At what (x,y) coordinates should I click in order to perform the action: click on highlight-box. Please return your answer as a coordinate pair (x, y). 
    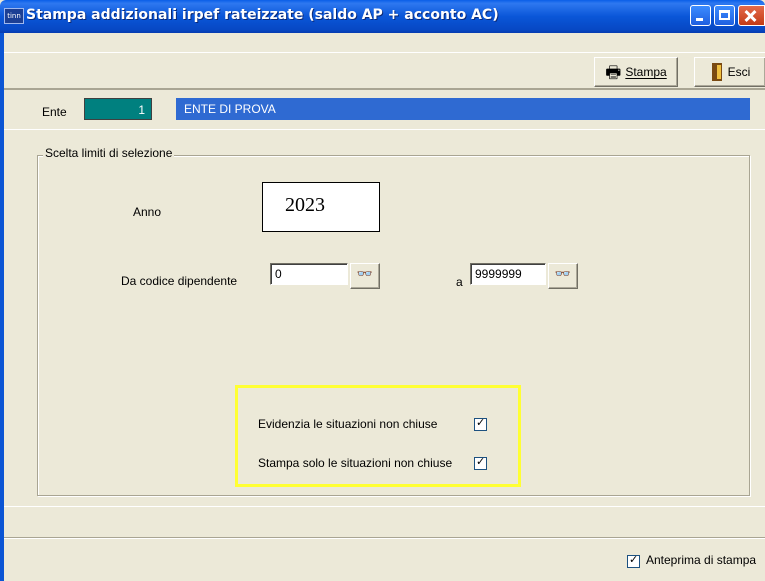
    Looking at the image, I should click on (378, 436).